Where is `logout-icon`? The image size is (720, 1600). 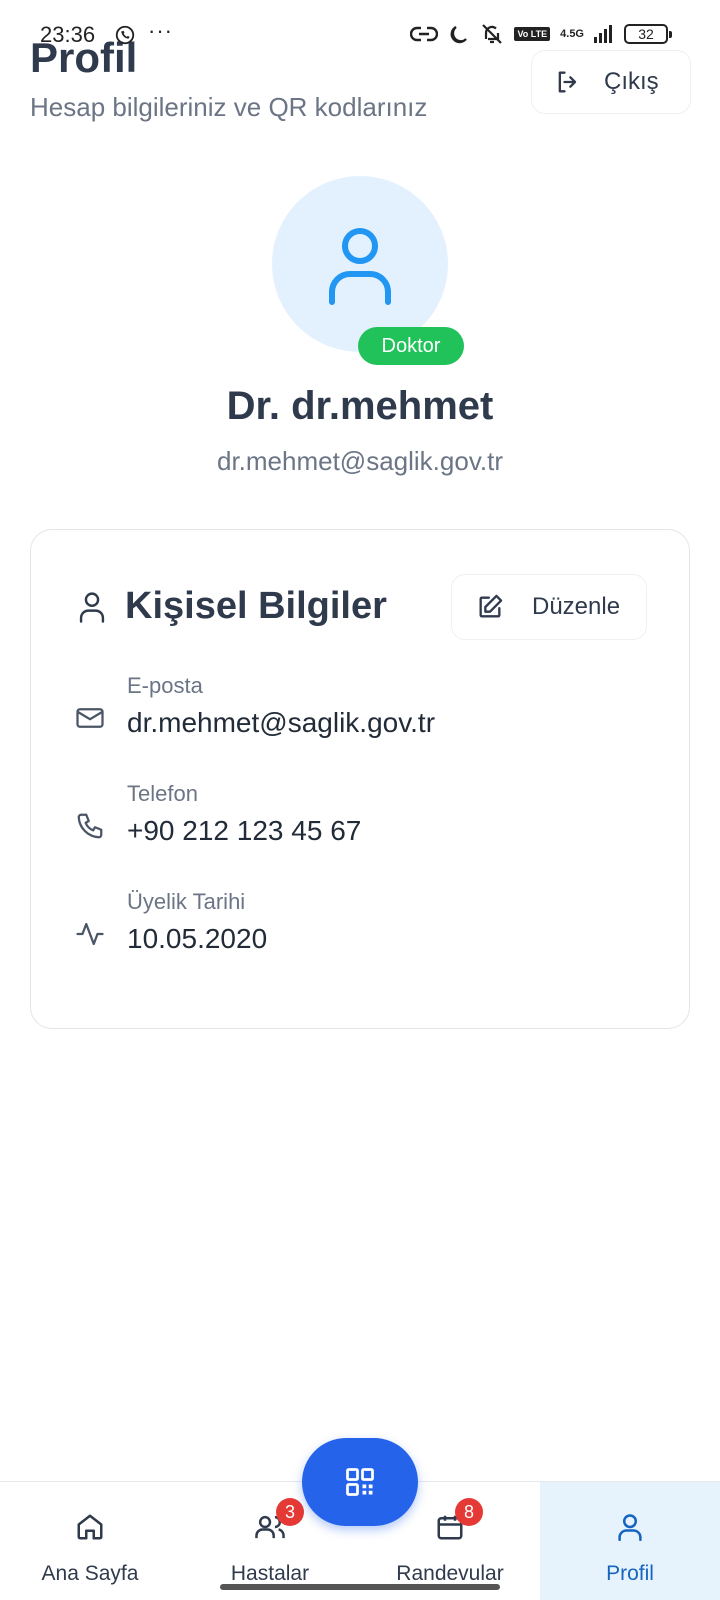 logout-icon is located at coordinates (567, 82).